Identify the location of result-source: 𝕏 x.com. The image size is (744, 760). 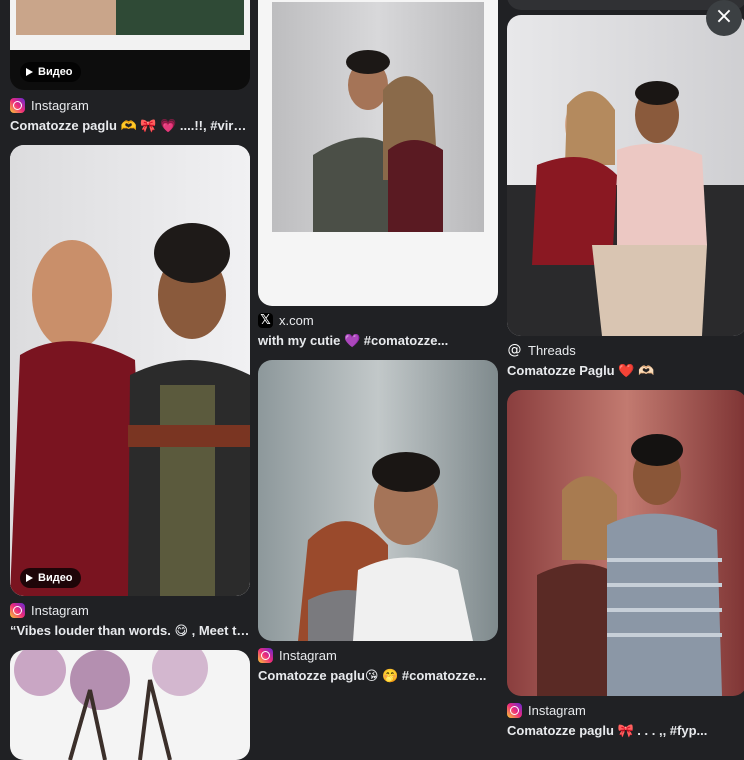
(286, 320).